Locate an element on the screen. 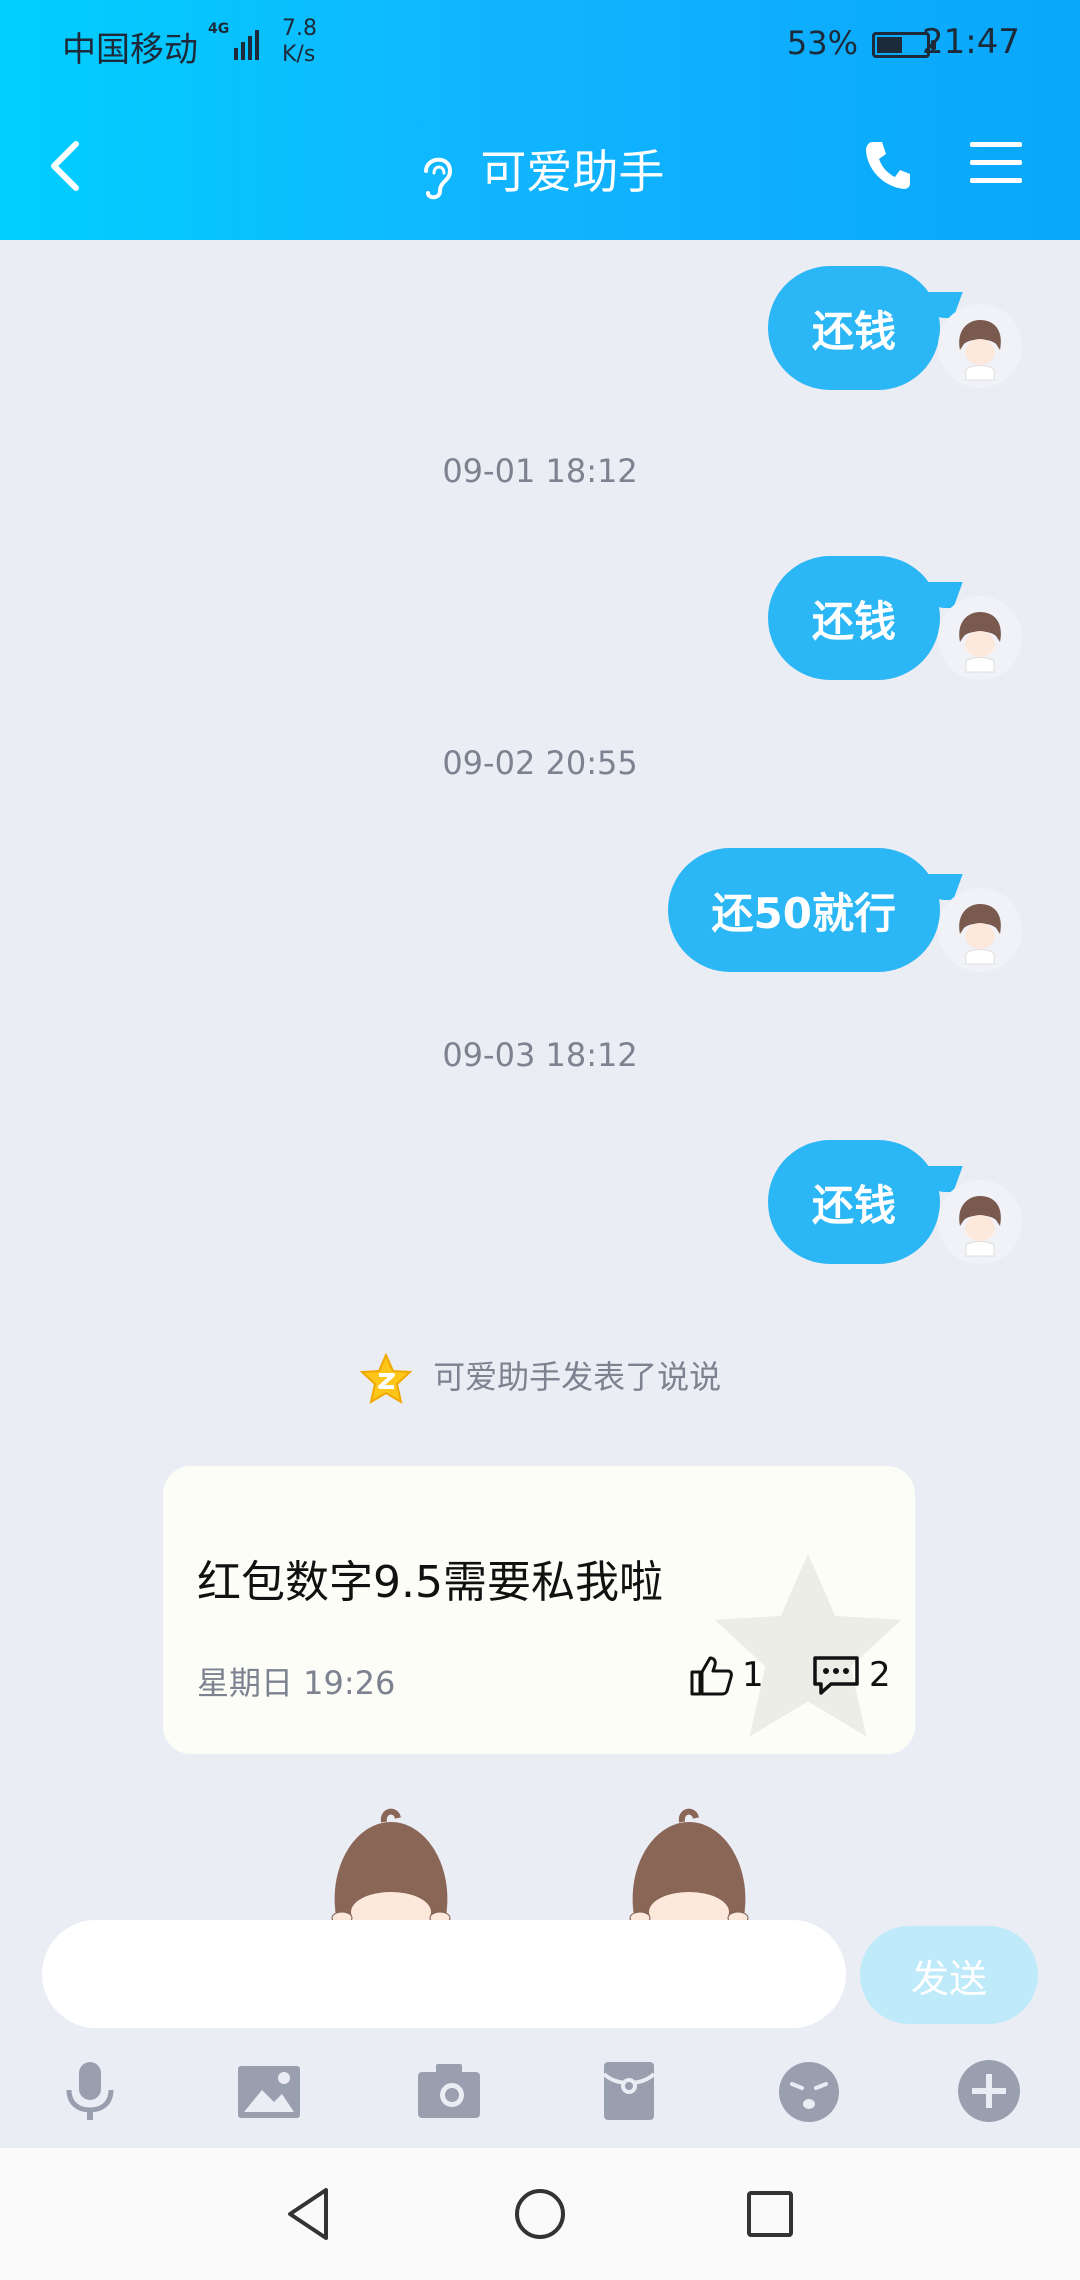 This screenshot has width=1080, height=2280. ear-icon is located at coordinates (436, 176).